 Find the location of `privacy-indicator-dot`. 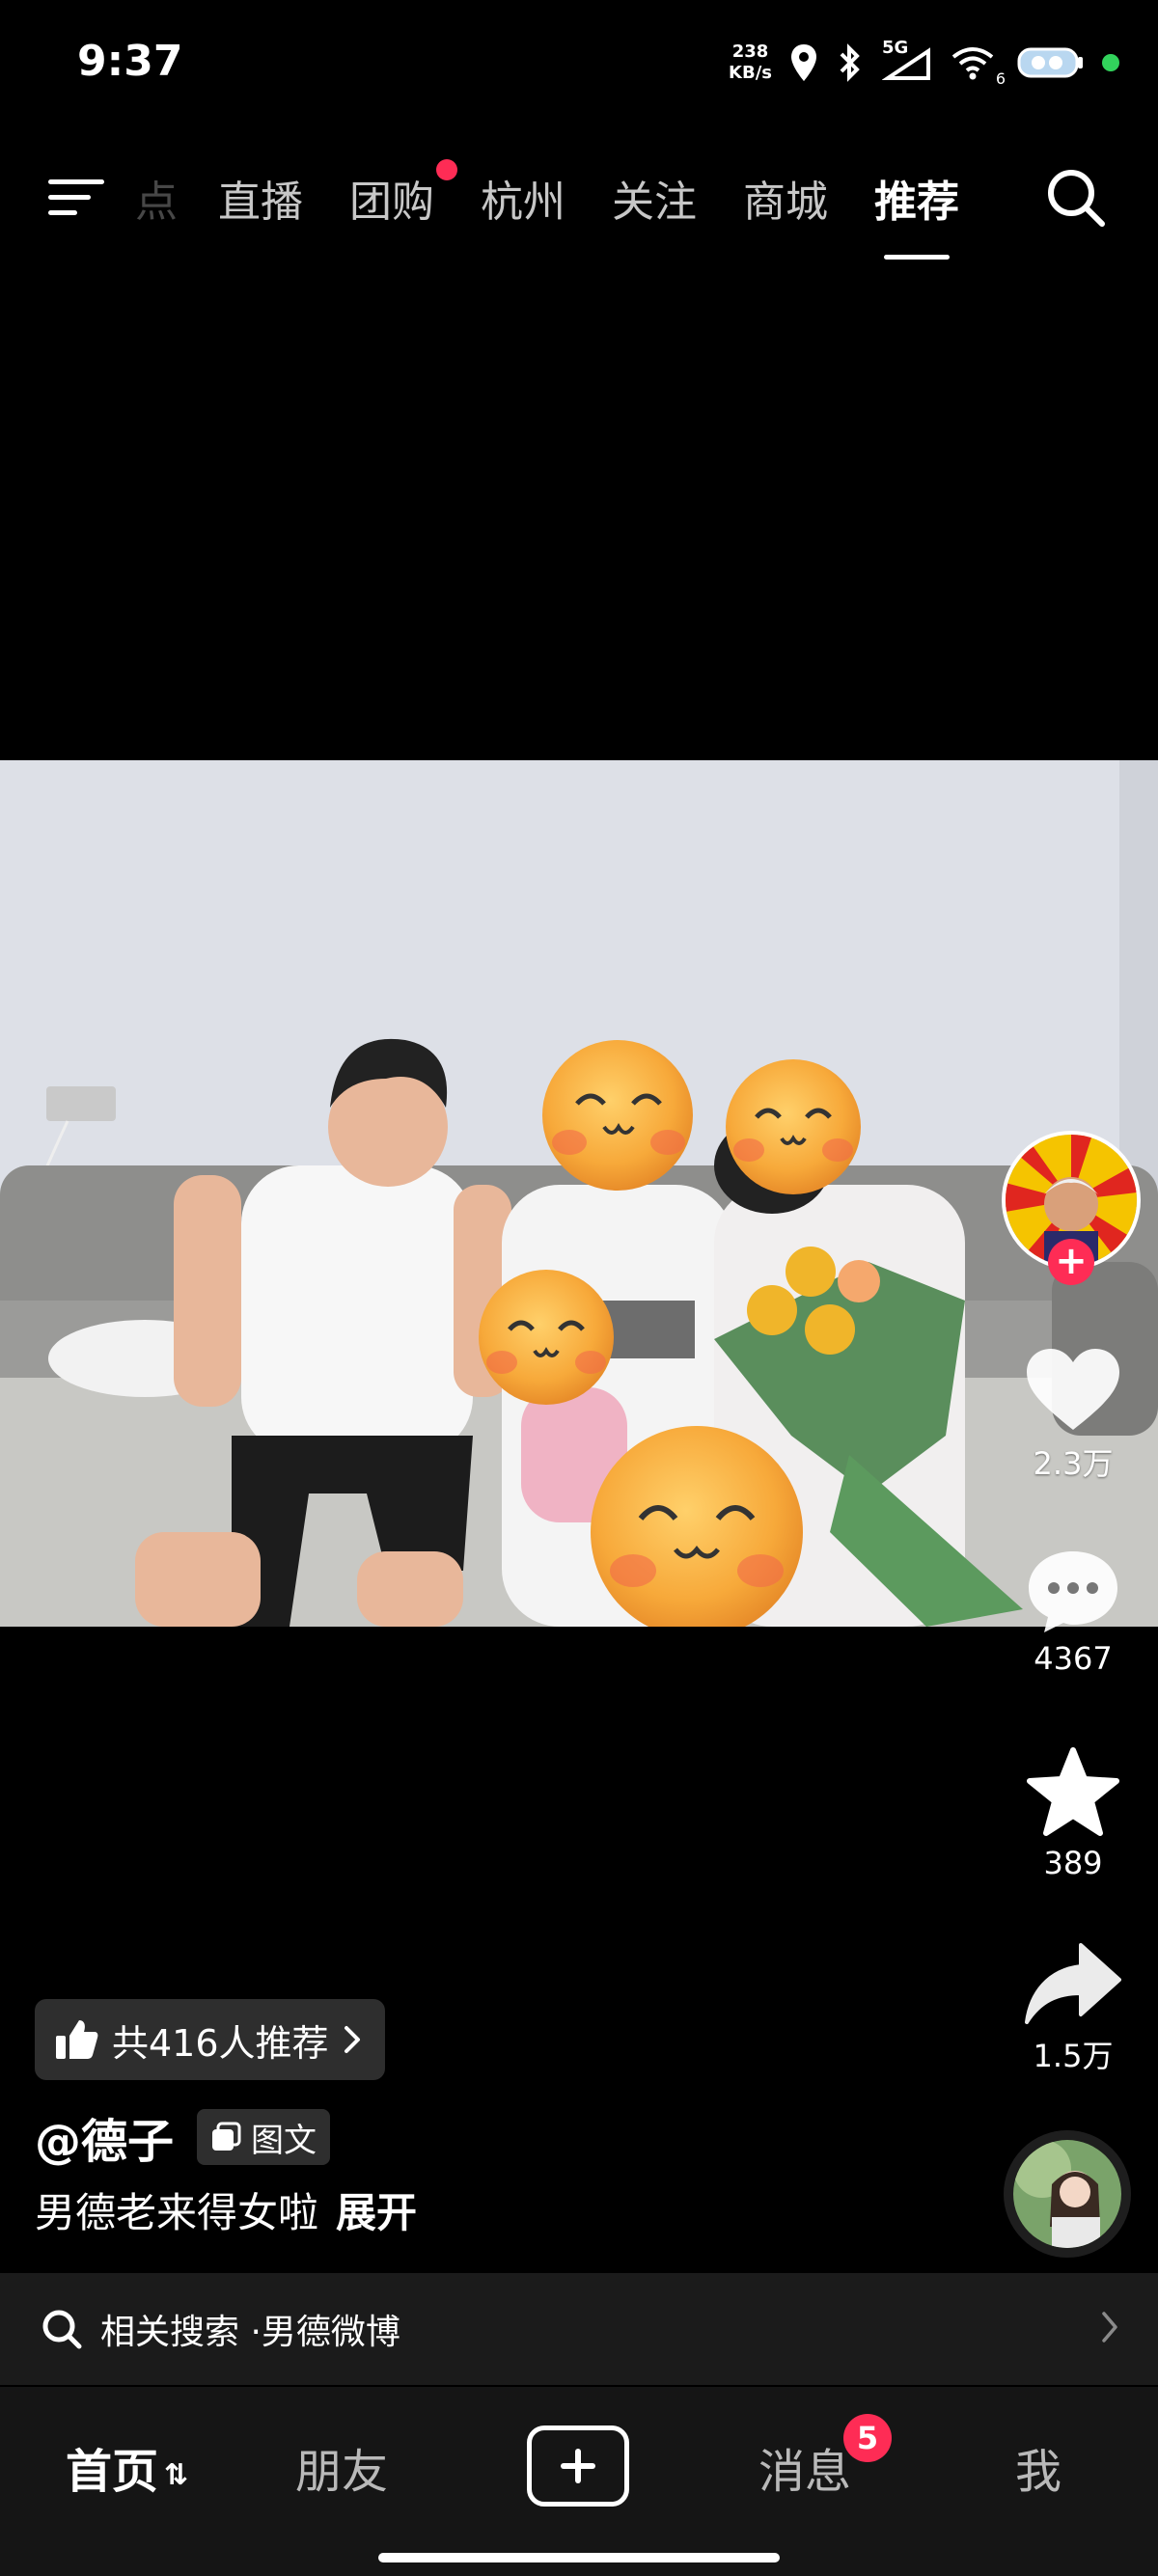

privacy-indicator-dot is located at coordinates (1110, 63).